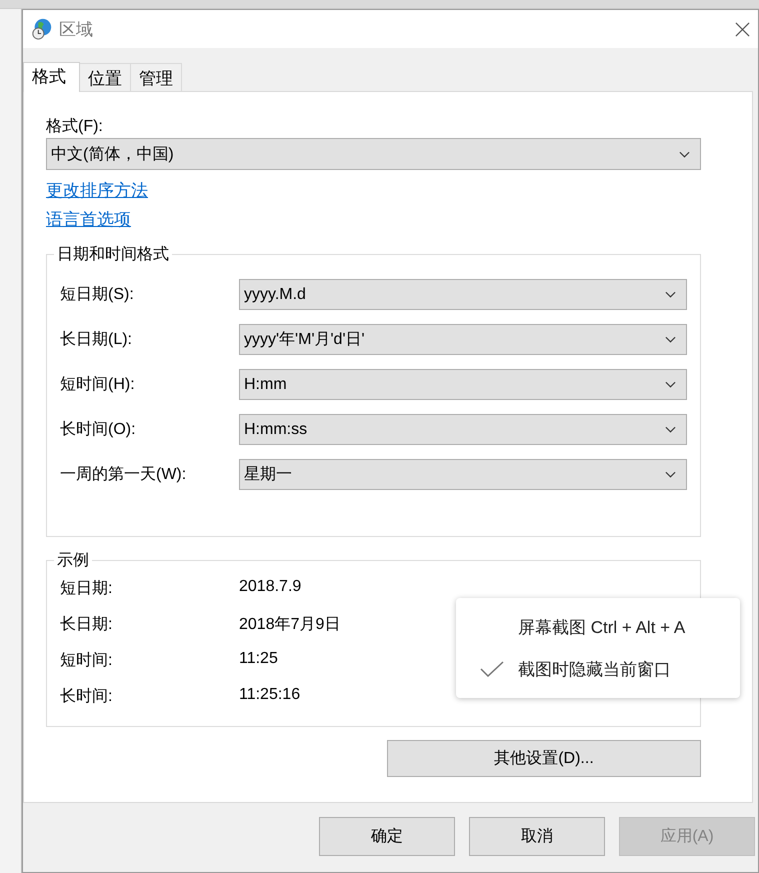  What do you see at coordinates (463, 429) in the screenshot?
I see `dropdown: H:mm:ss` at bounding box center [463, 429].